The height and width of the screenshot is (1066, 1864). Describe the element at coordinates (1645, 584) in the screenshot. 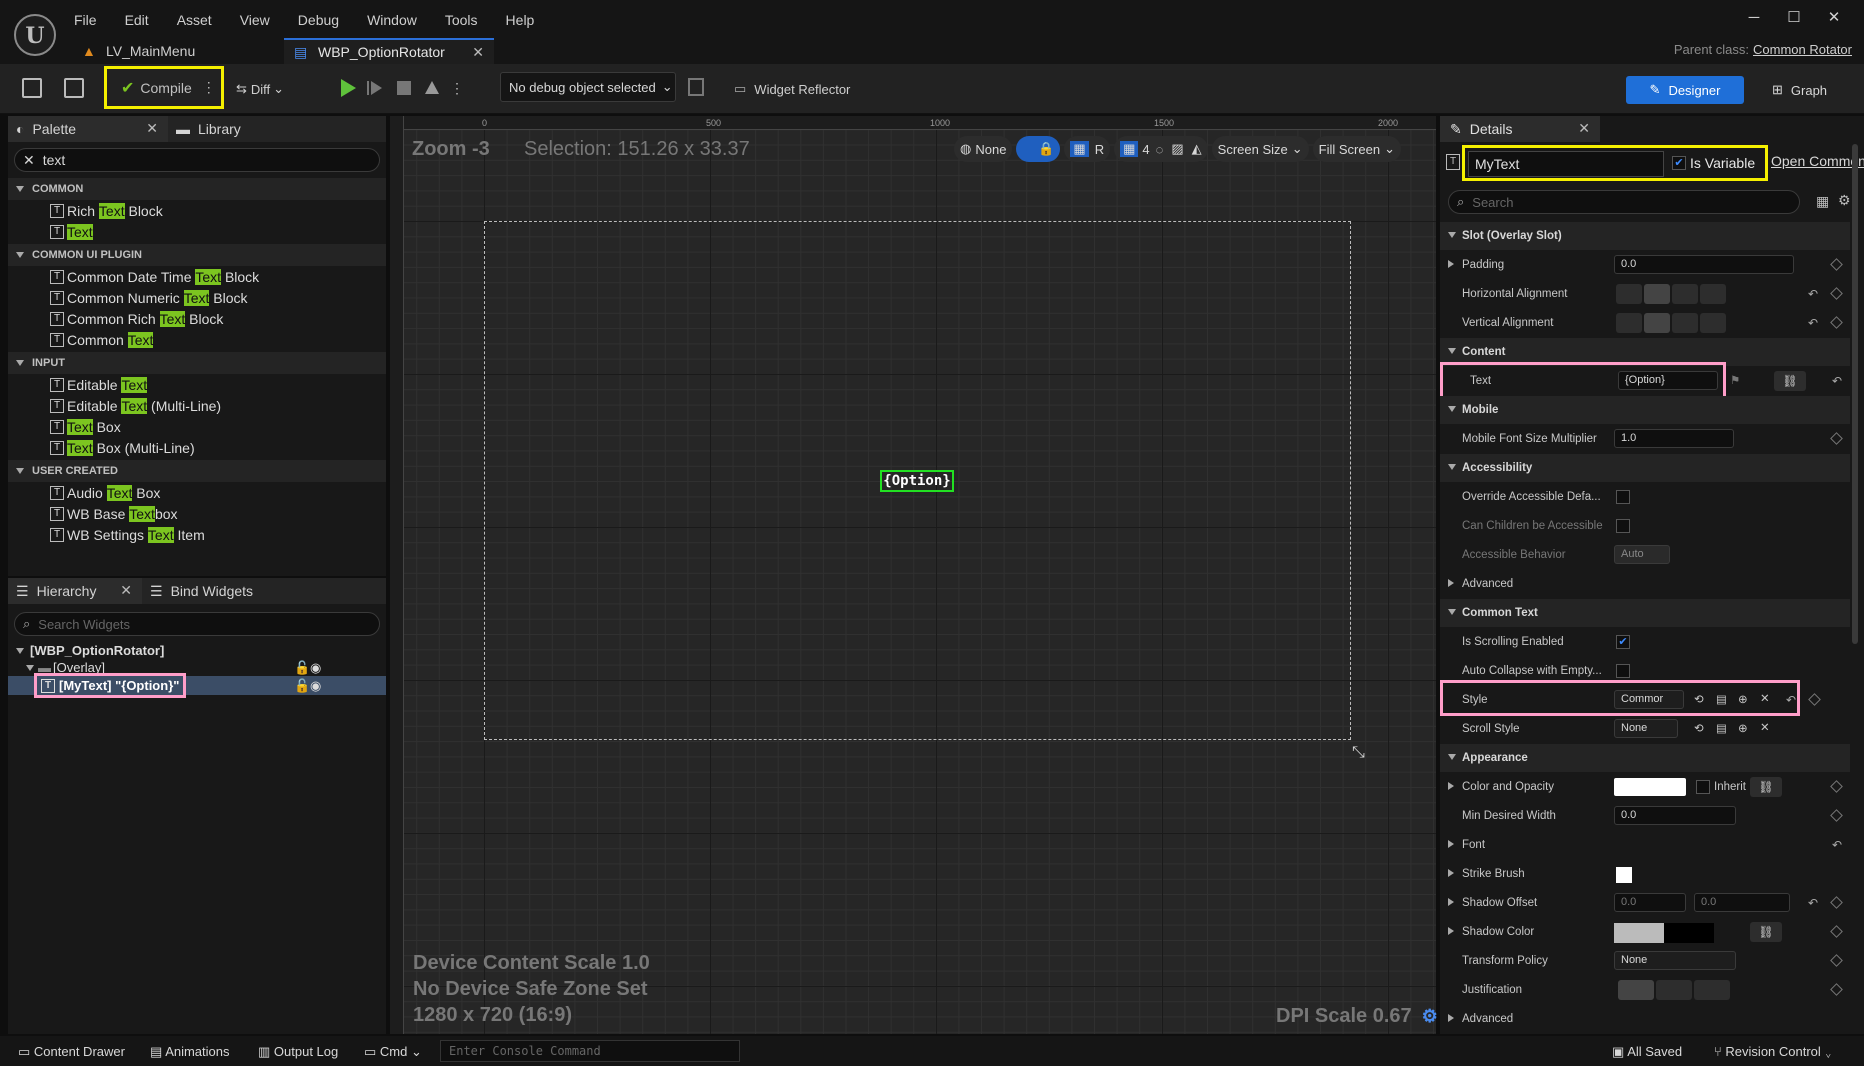

I see `row-advanced: Advanced` at that location.